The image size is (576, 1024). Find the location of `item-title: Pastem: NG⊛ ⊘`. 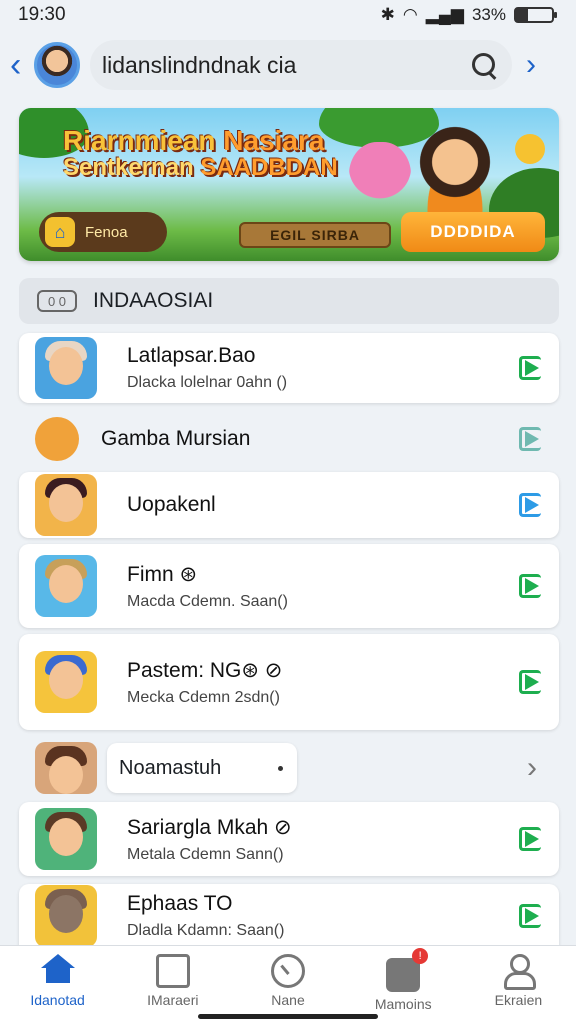

item-title: Pastem: NG⊛ ⊘ is located at coordinates (205, 670).